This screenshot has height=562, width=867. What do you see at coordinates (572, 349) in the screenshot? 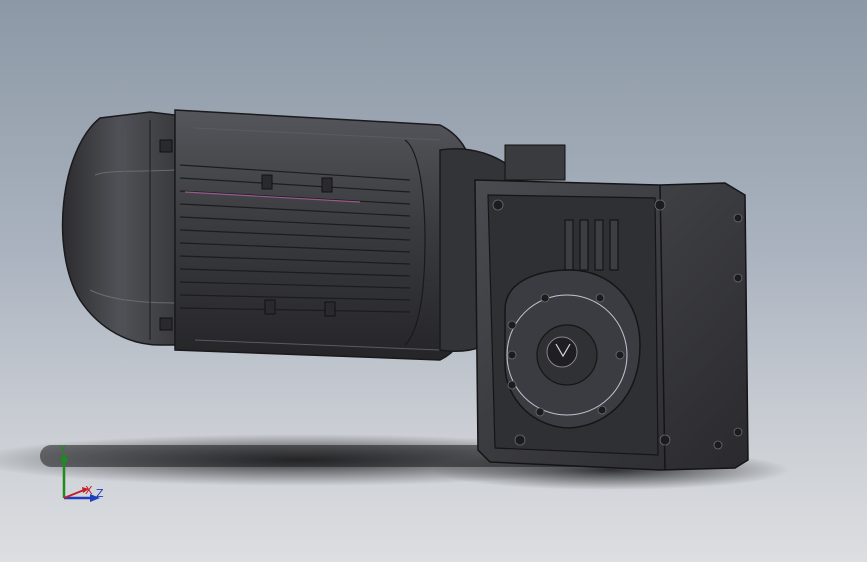
I see `output-flange` at bounding box center [572, 349].